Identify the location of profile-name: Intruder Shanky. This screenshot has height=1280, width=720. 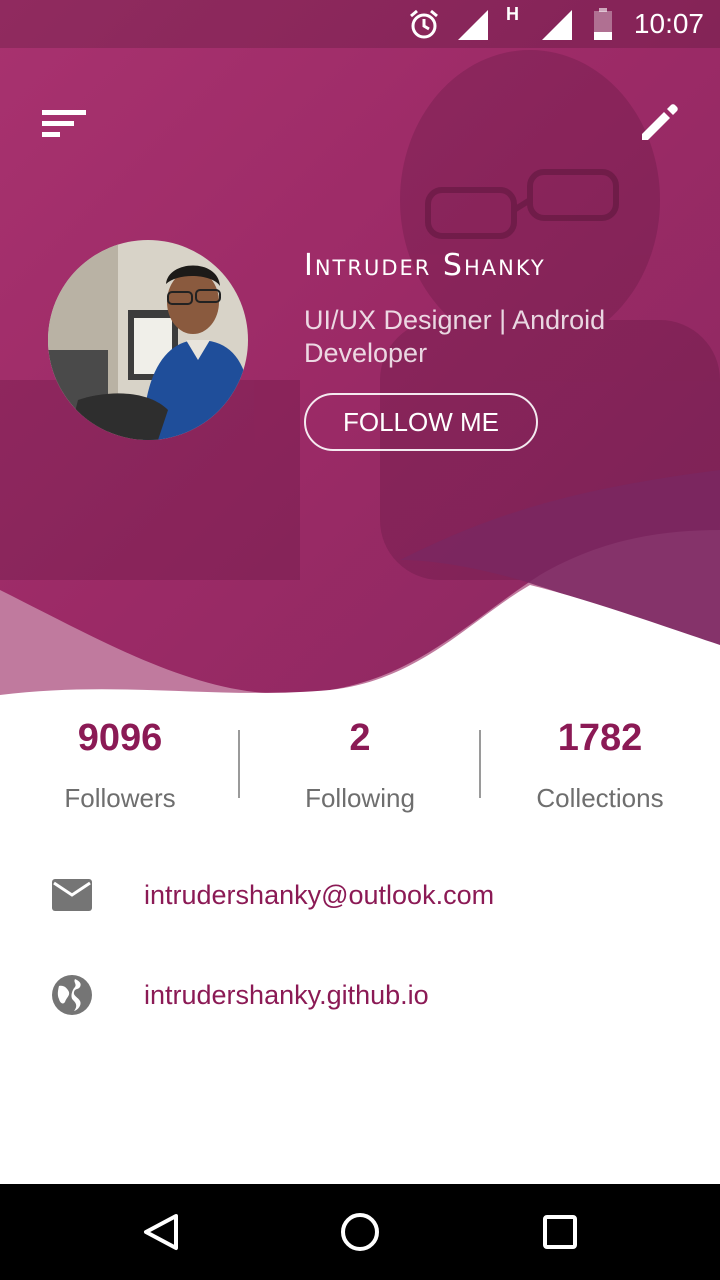
(425, 265).